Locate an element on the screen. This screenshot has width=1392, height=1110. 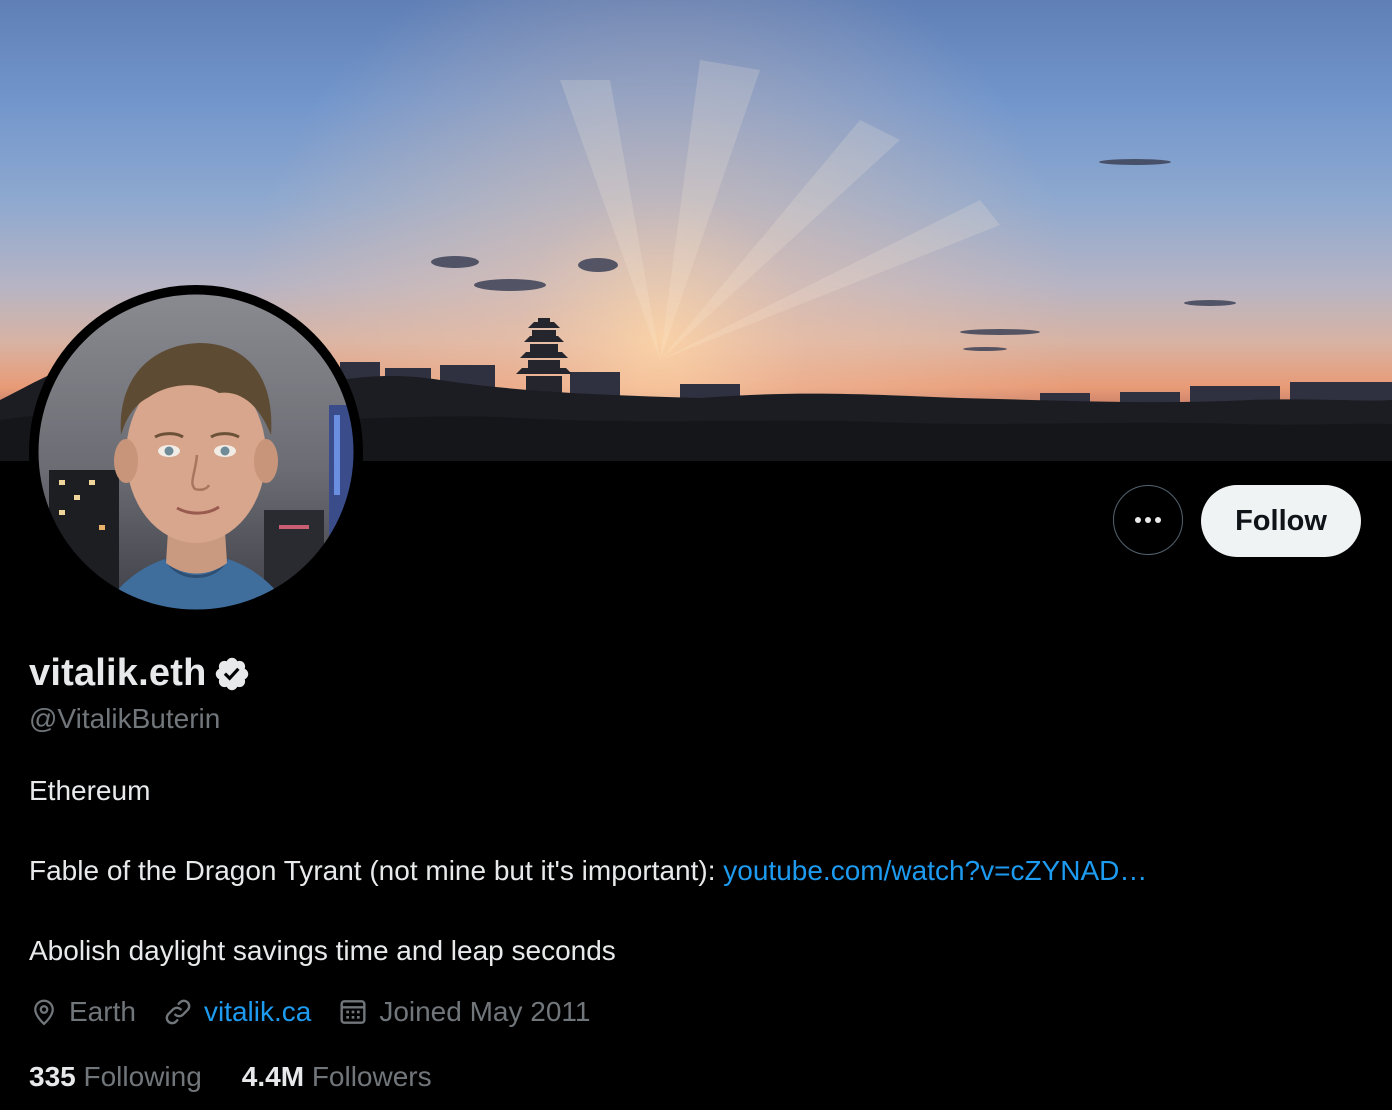
display-name: vitalik.eth is located at coordinates (118, 673).